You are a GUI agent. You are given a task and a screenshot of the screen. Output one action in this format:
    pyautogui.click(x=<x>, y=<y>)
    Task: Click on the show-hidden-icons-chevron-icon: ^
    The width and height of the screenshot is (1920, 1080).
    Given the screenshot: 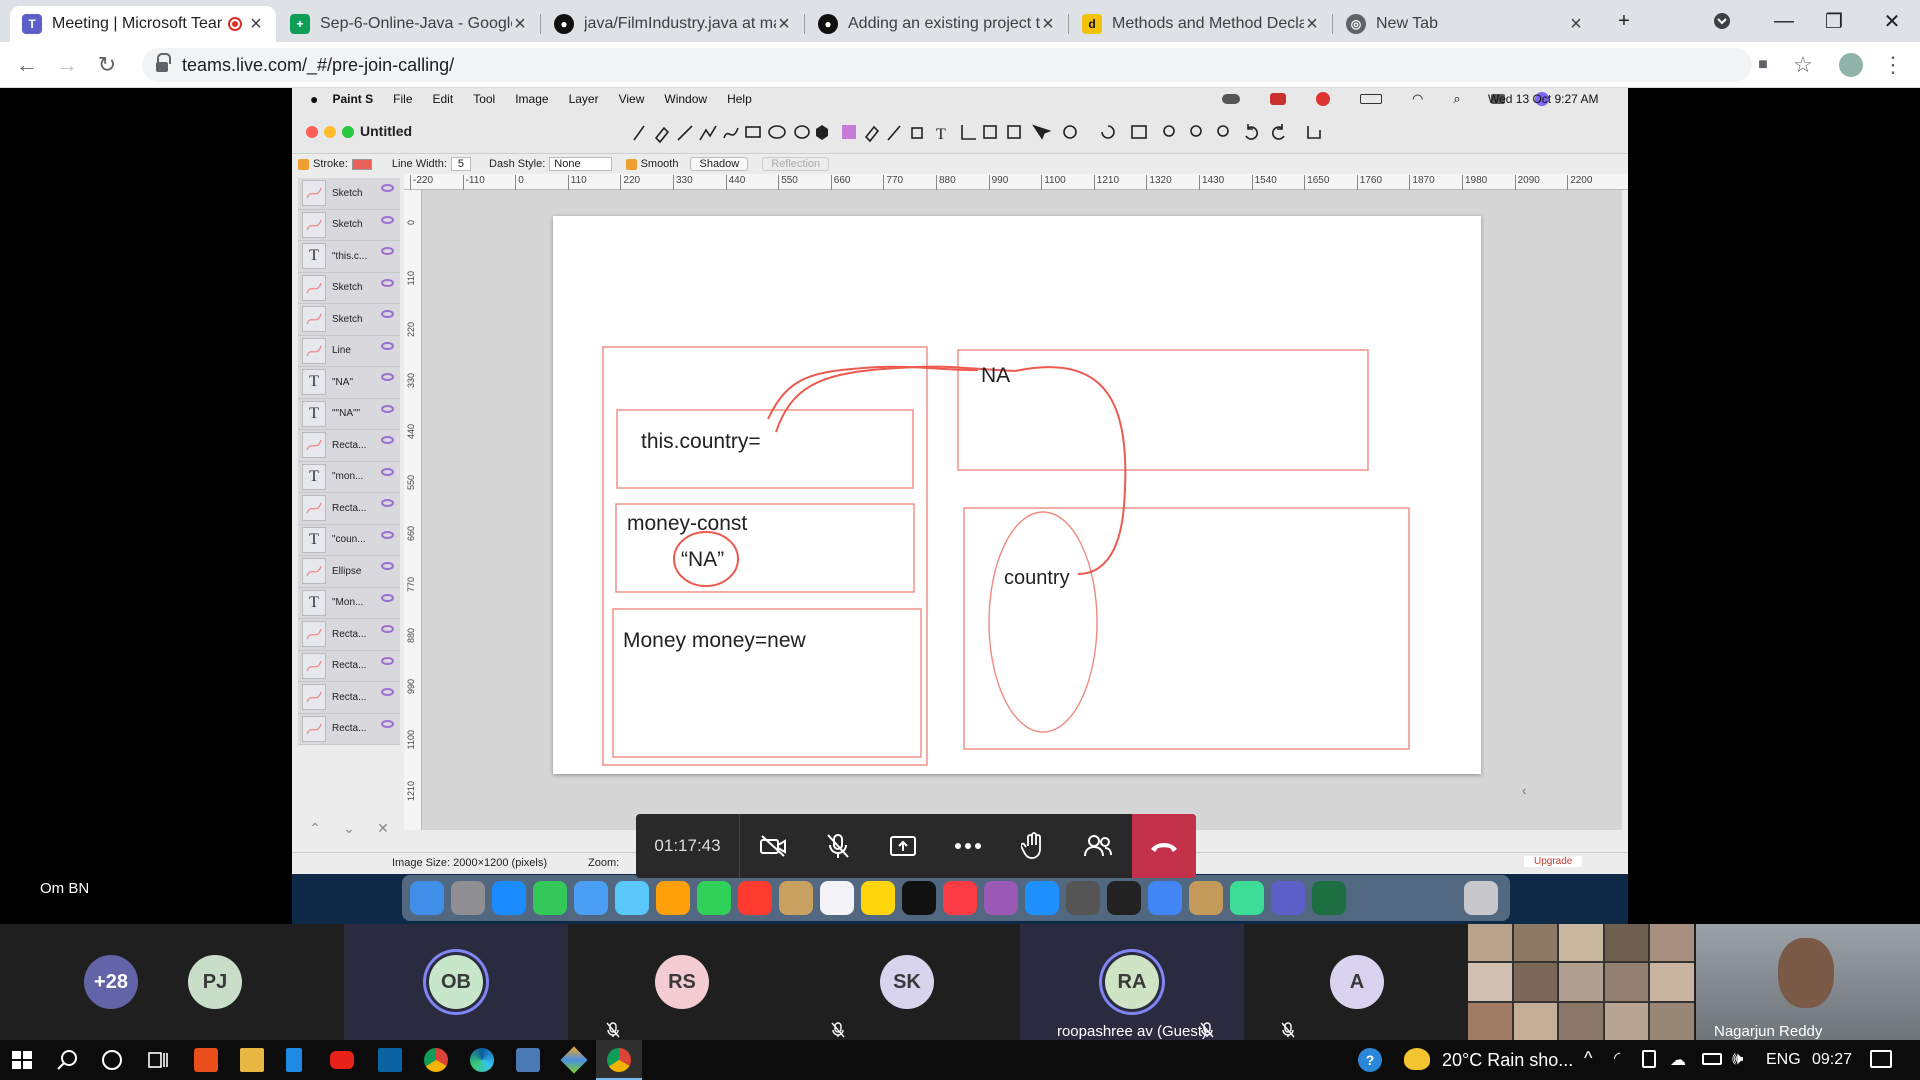 What is the action you would take?
    pyautogui.click(x=1588, y=1058)
    